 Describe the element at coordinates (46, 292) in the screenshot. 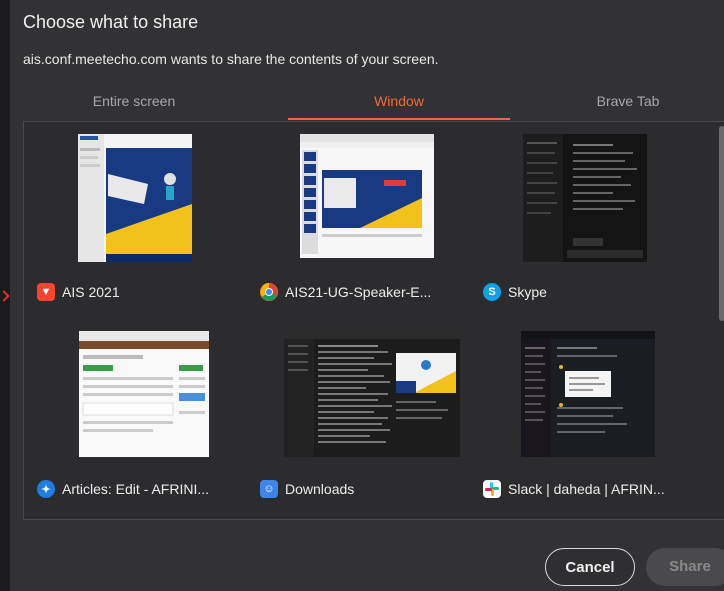

I see `brave-icon: ▼` at that location.